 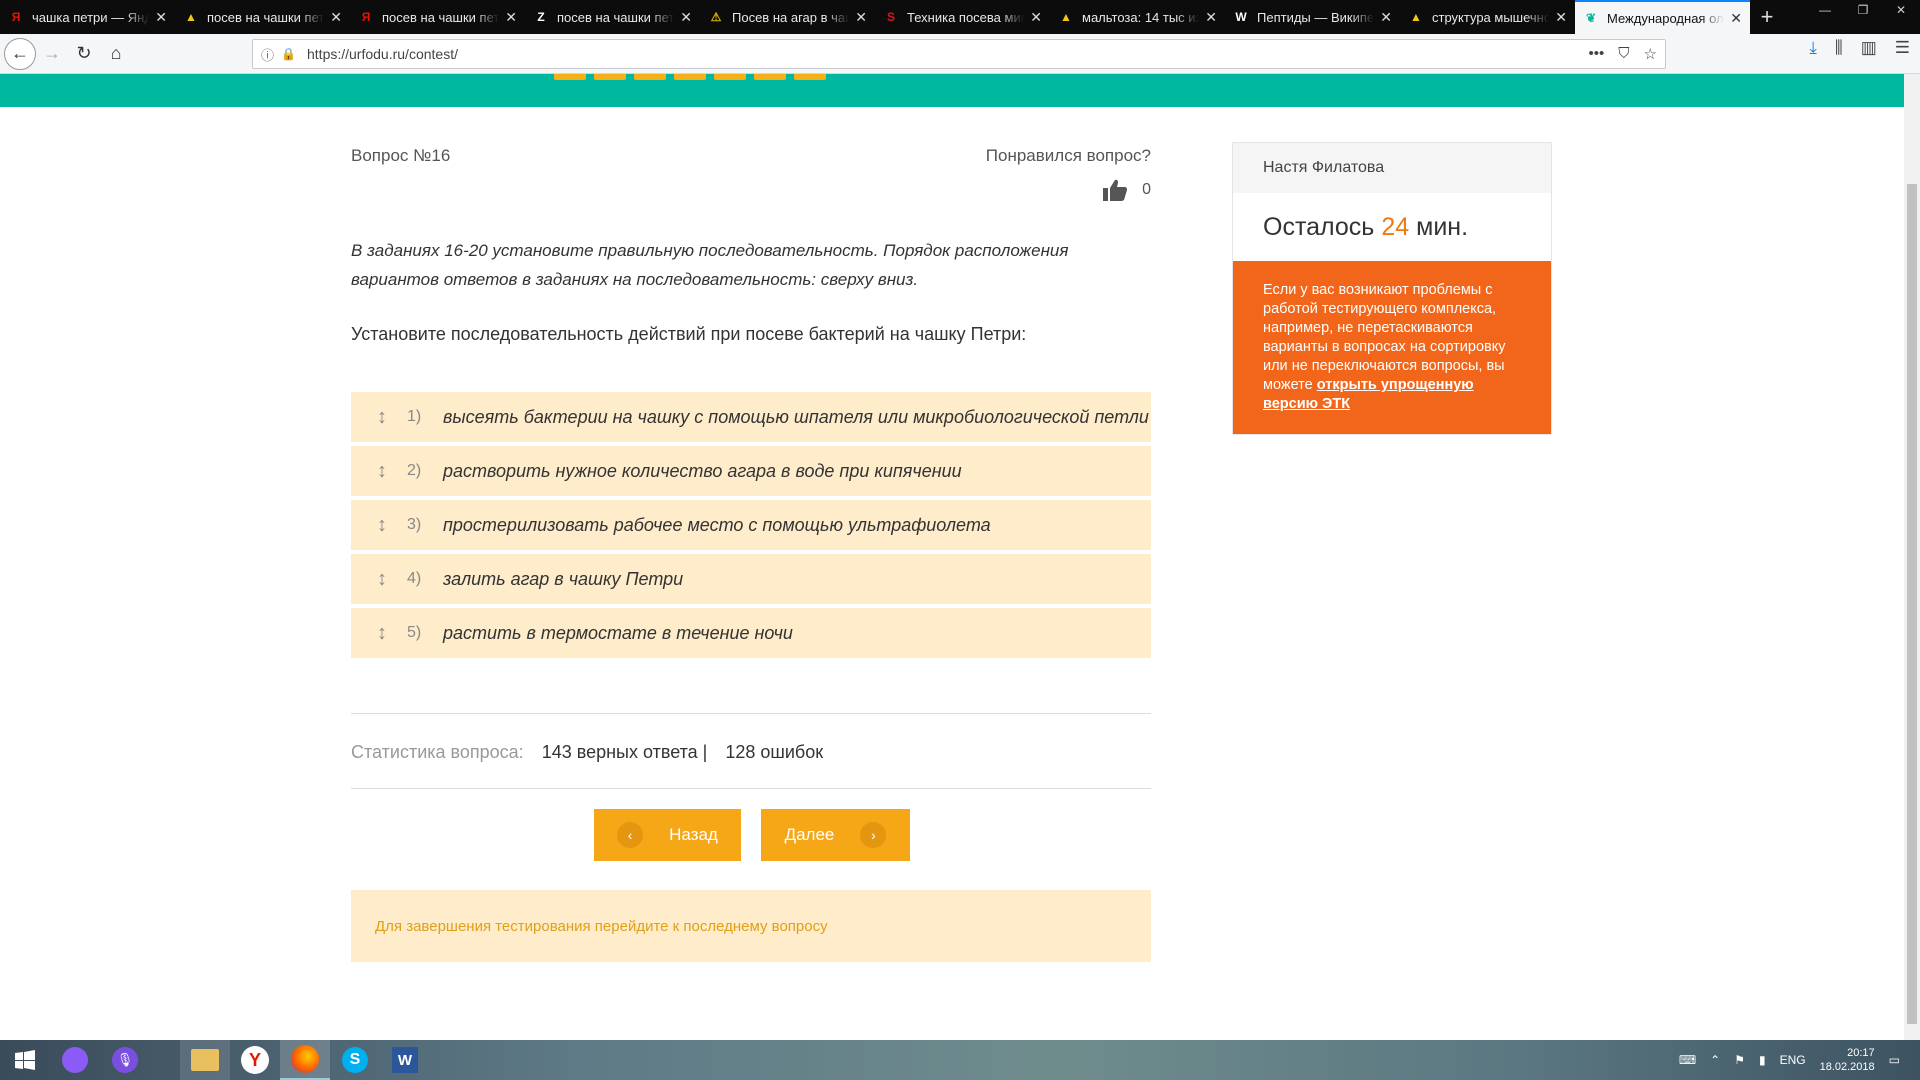 What do you see at coordinates (1739, 1060) in the screenshot?
I see `flag-icon: ⚑` at bounding box center [1739, 1060].